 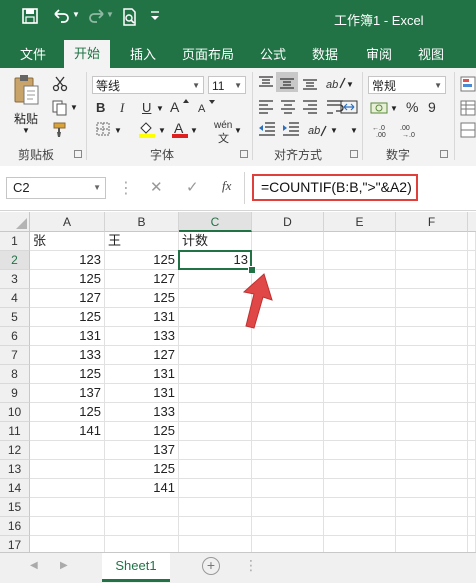 I want to click on tab-page-layout: 页面布局, so click(x=208, y=53).